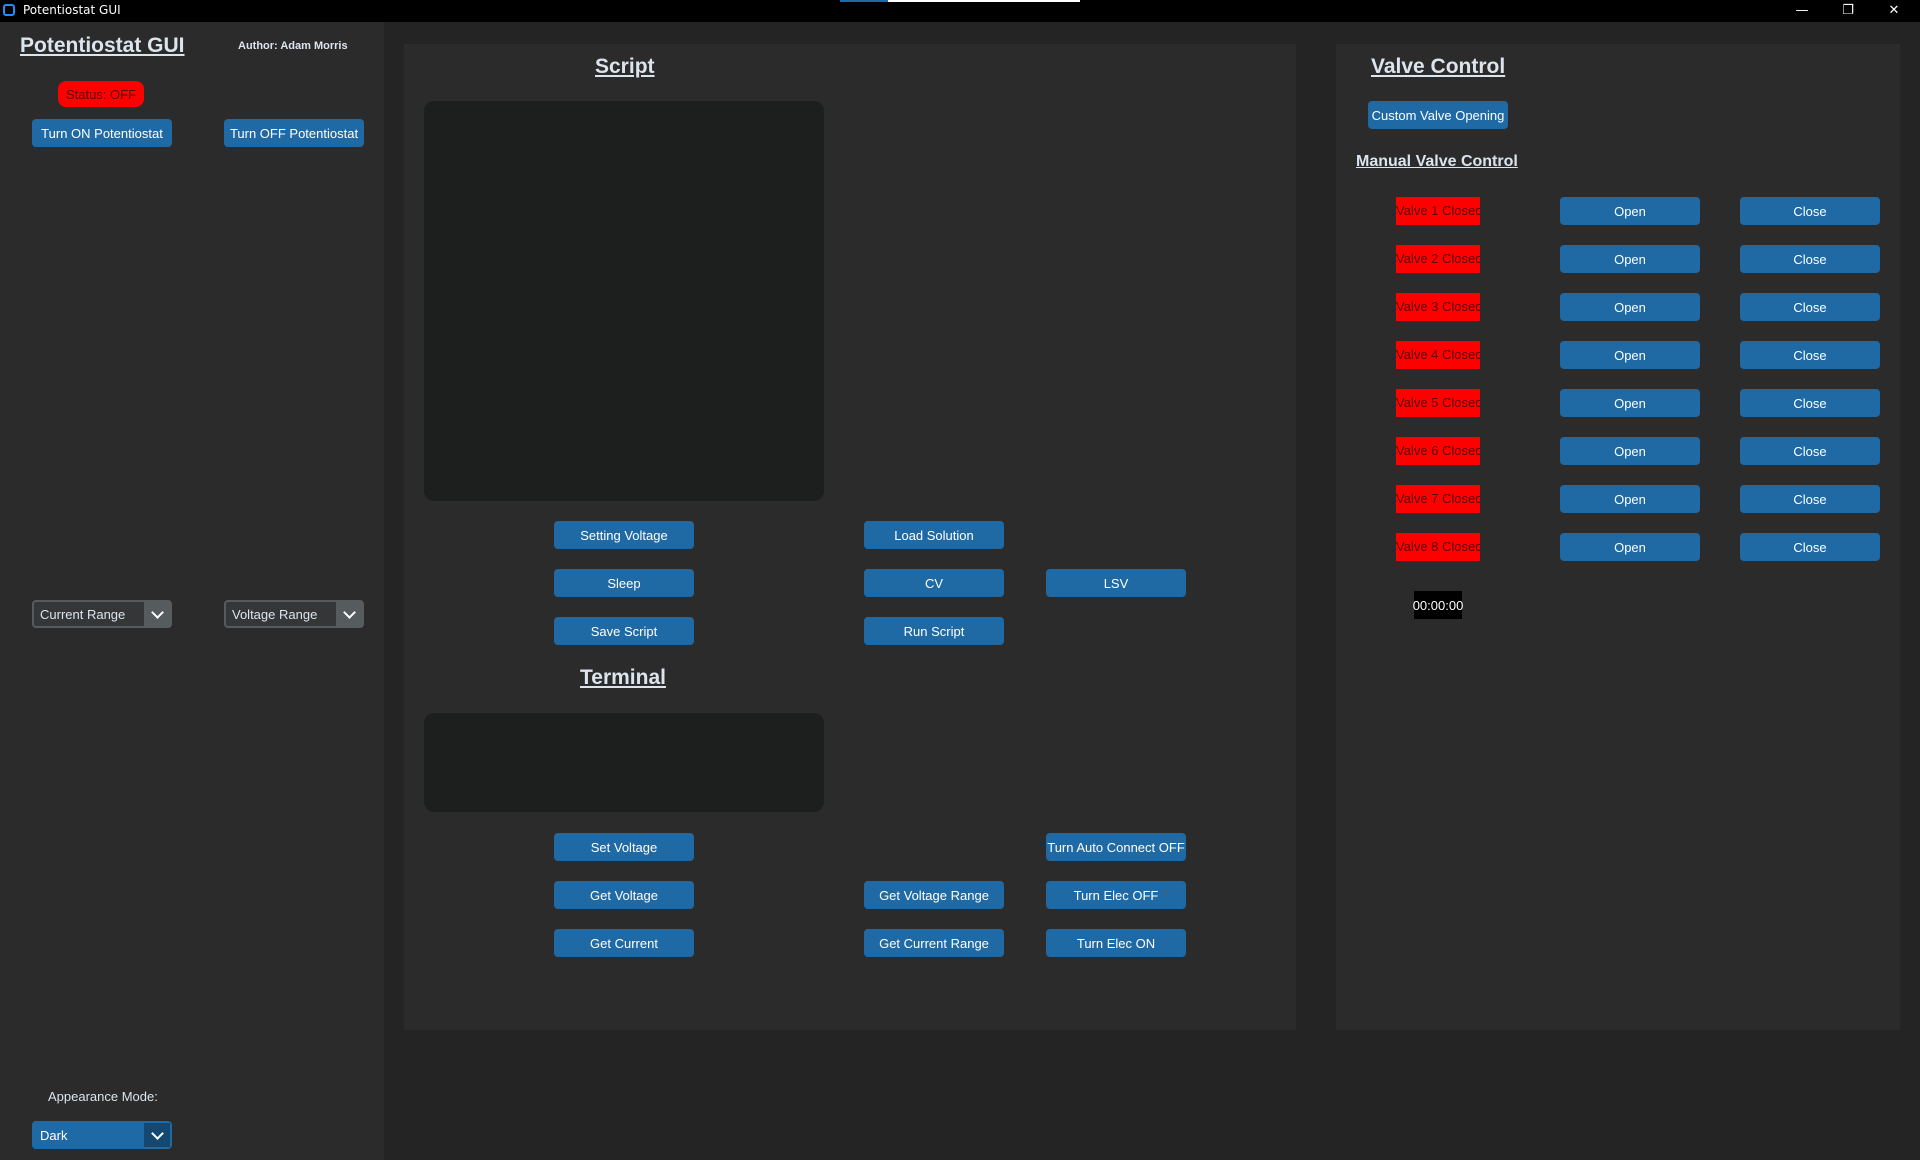 The height and width of the screenshot is (1160, 1920). I want to click on custom-valve-opening-button: Custom Valve Opening, so click(1438, 115).